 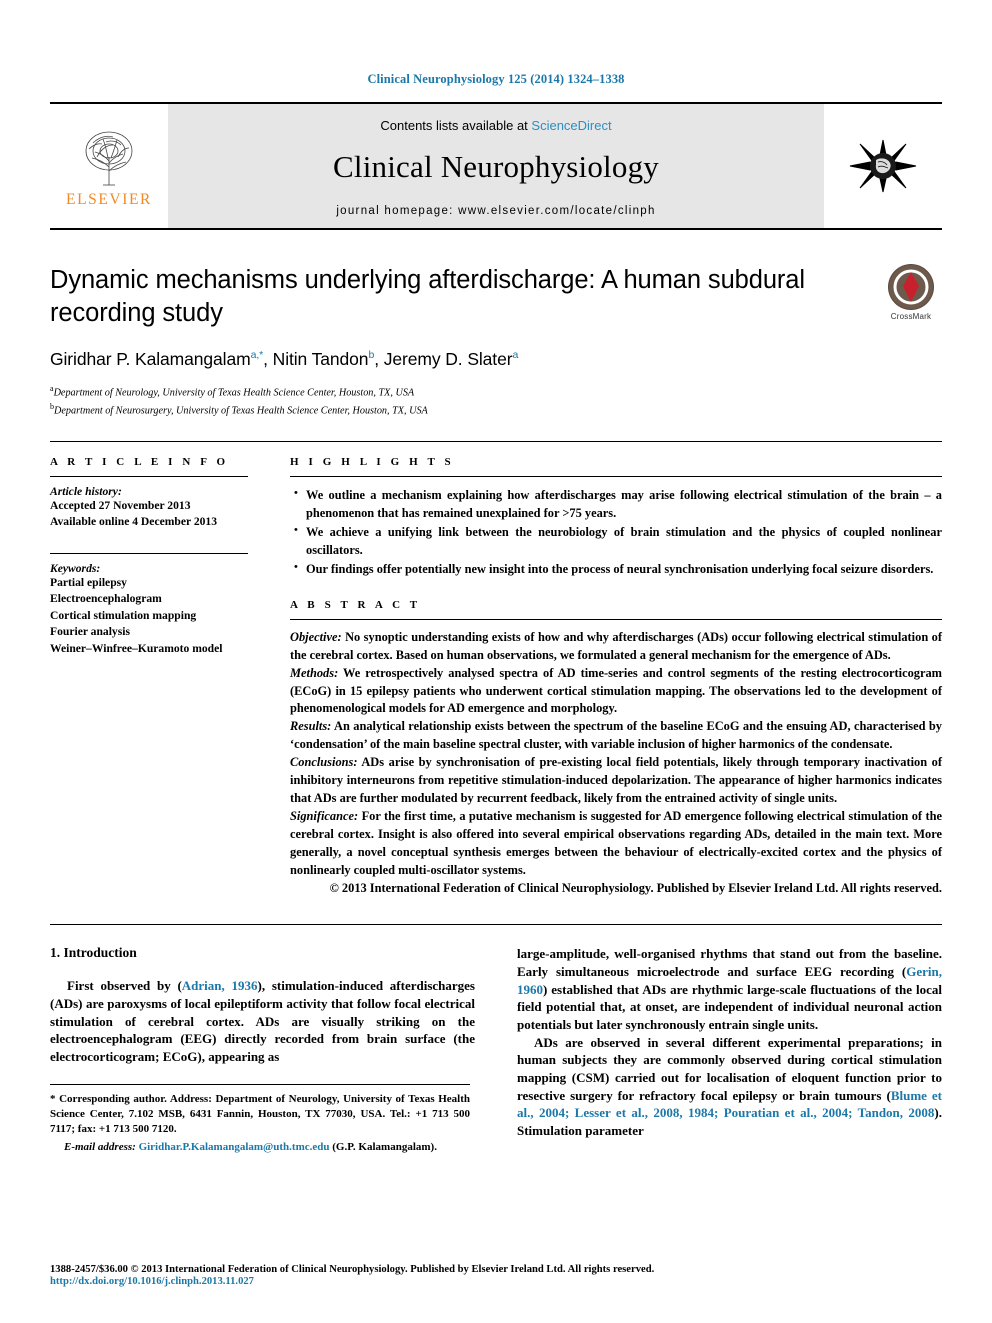 I want to click on abstract-section-label: Conclusions:, so click(x=324, y=762).